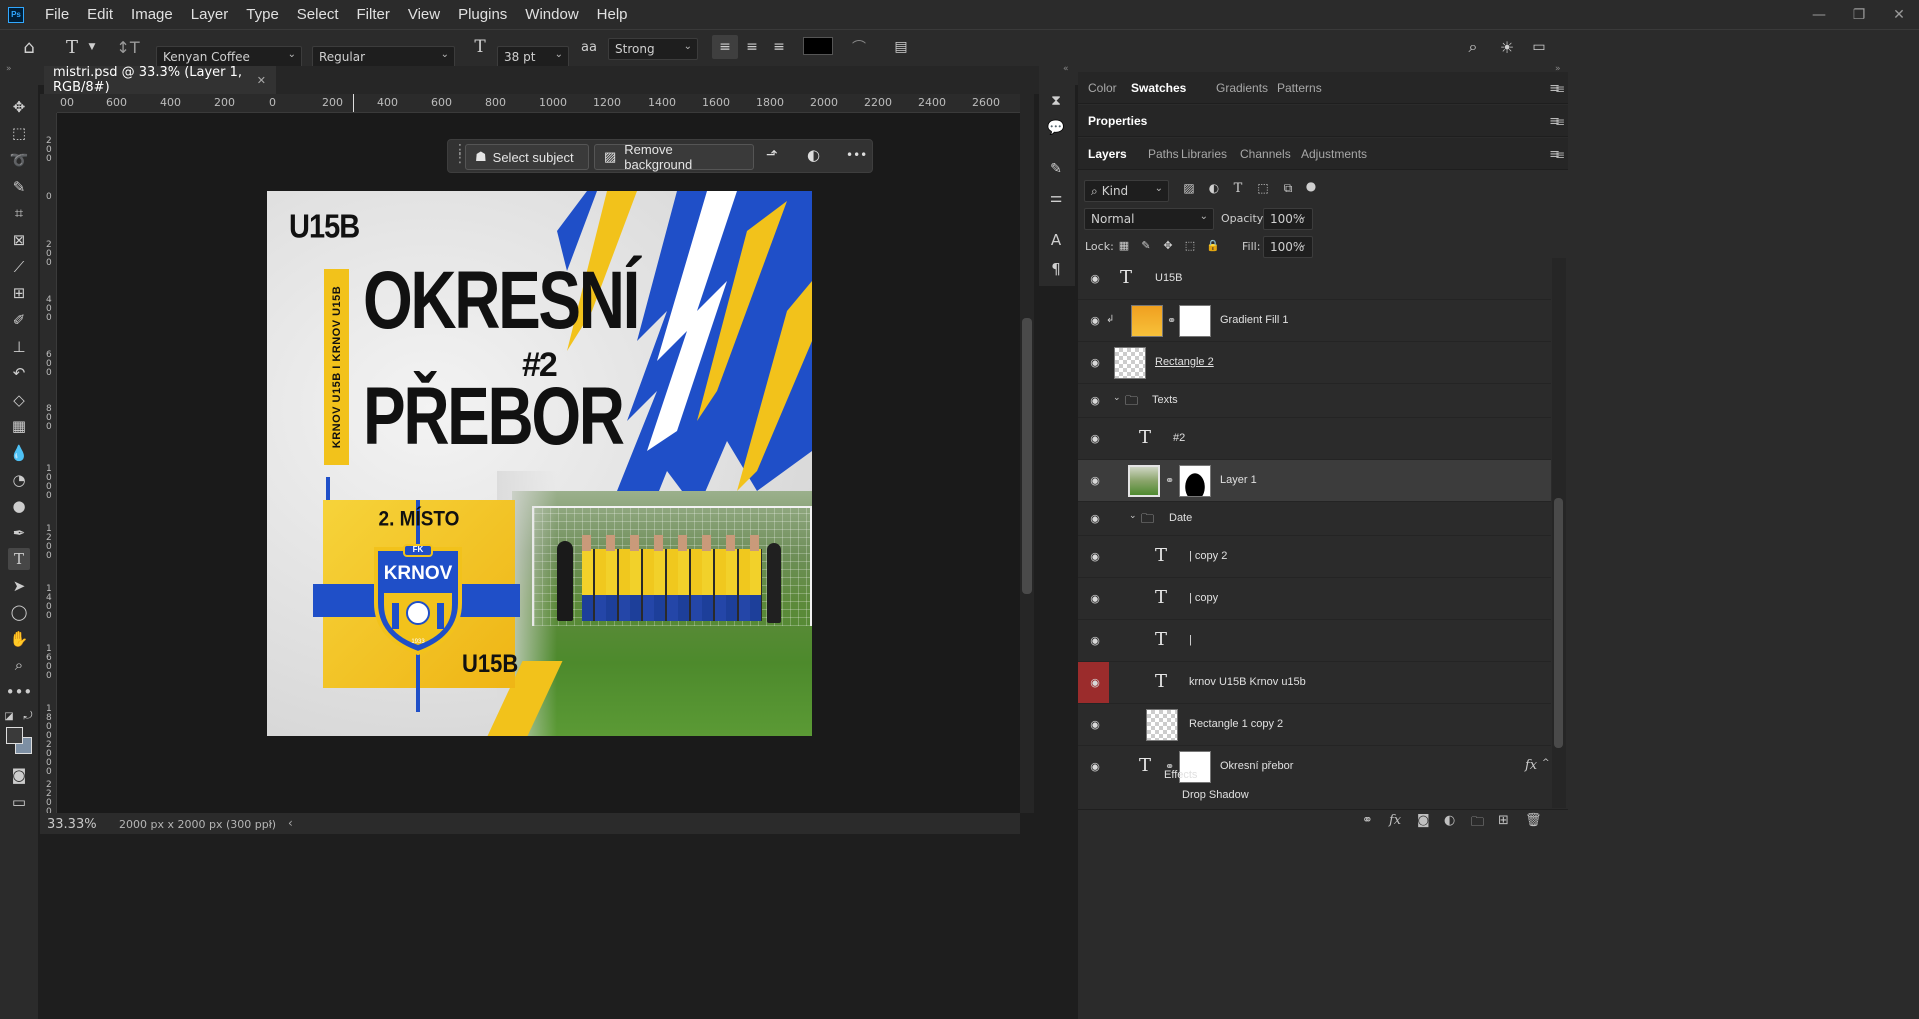 Image resolution: width=1919 pixels, height=1019 pixels. What do you see at coordinates (772, 155) in the screenshot?
I see `transform-icon: ⬏` at bounding box center [772, 155].